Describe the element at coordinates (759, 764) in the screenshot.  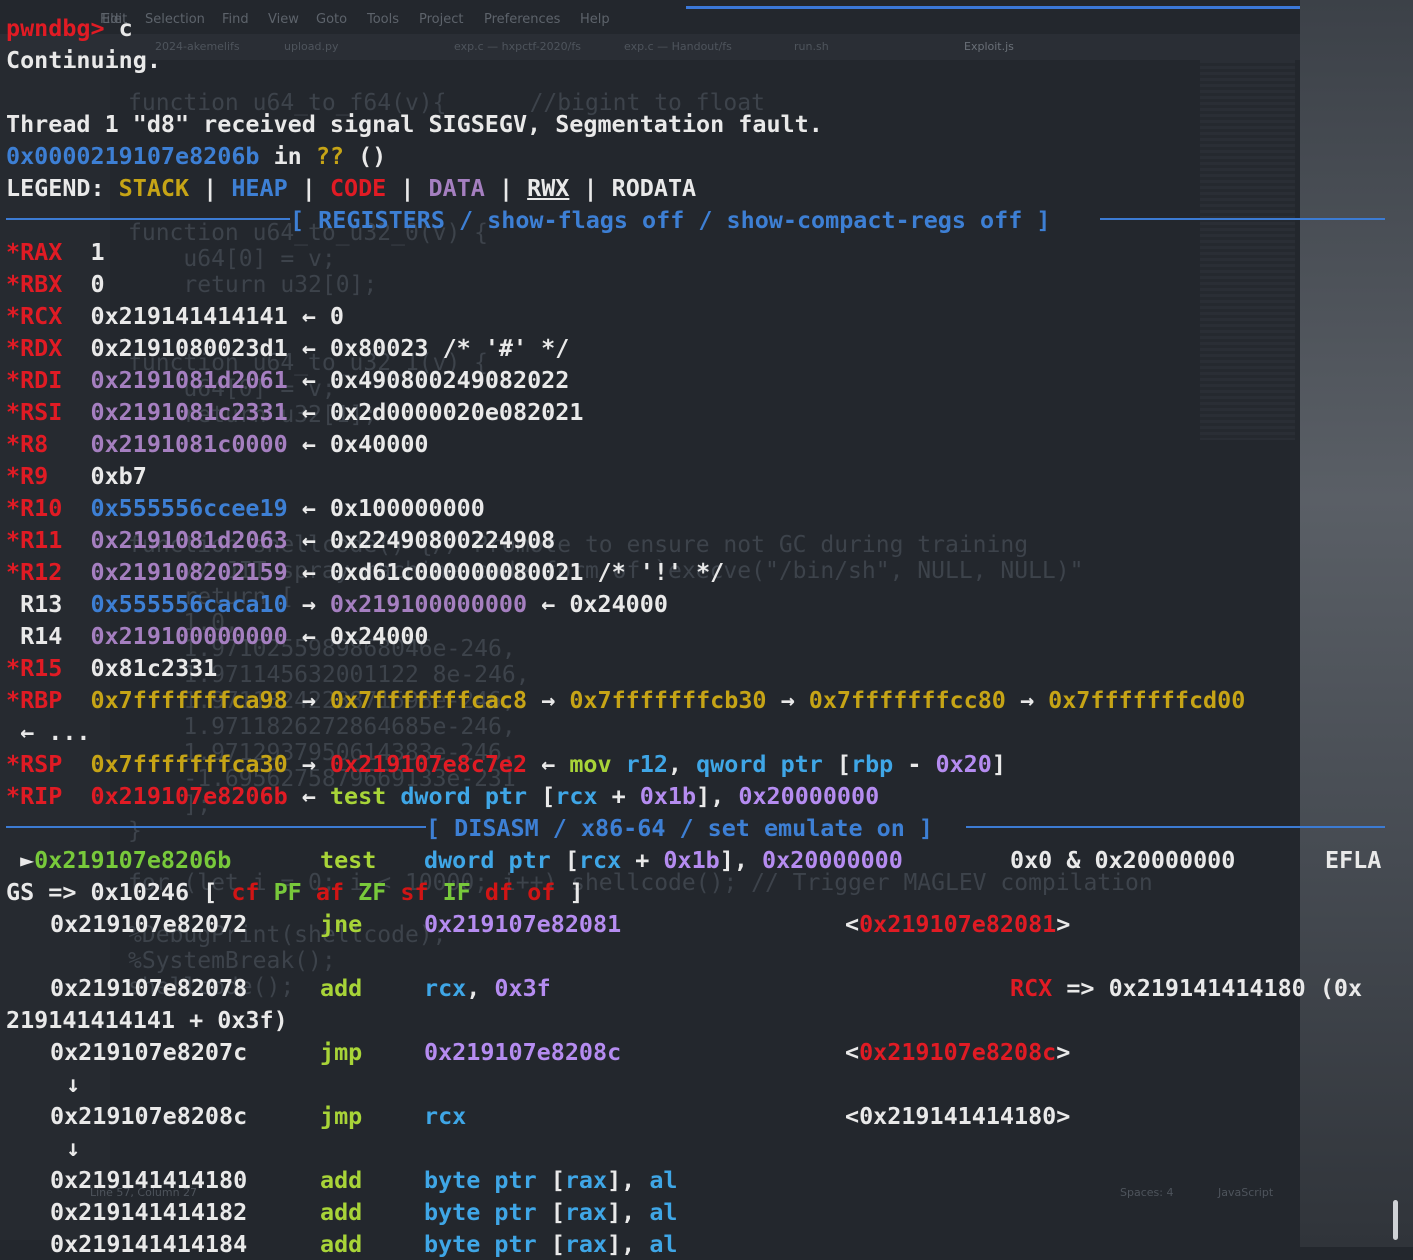
I see `operand: qword ptr` at that location.